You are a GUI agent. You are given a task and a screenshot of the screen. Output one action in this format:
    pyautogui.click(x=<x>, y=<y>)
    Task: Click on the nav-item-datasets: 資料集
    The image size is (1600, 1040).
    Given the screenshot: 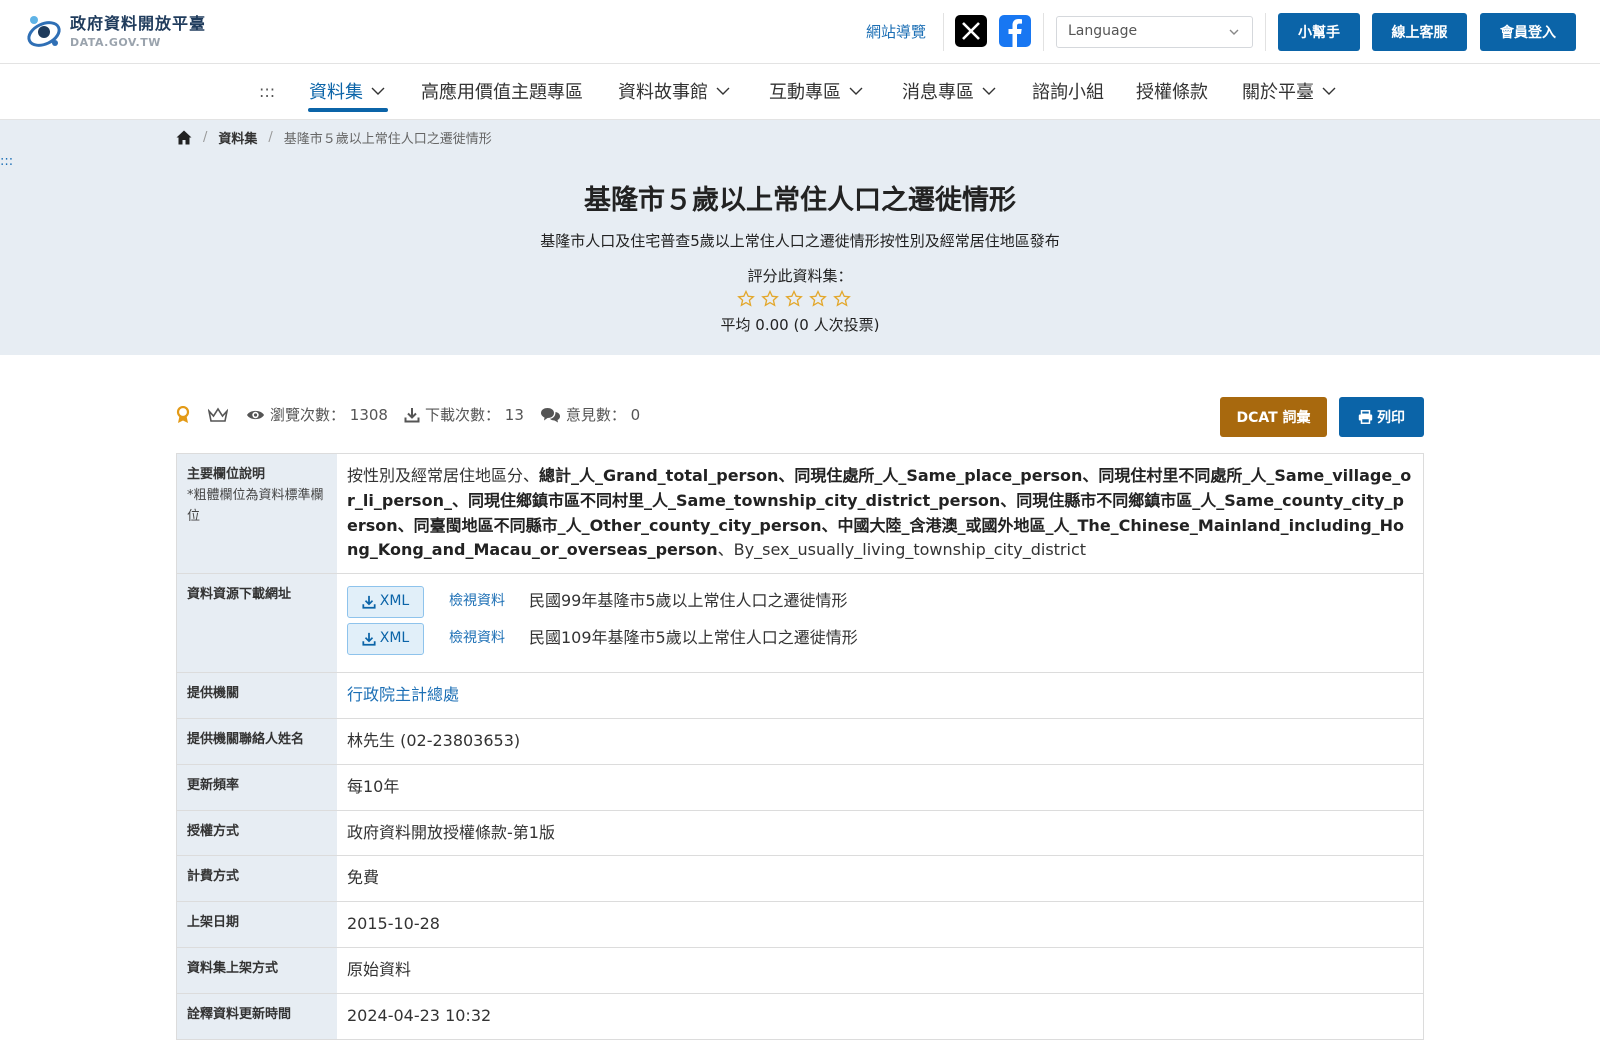 What is the action you would take?
    pyautogui.click(x=347, y=91)
    